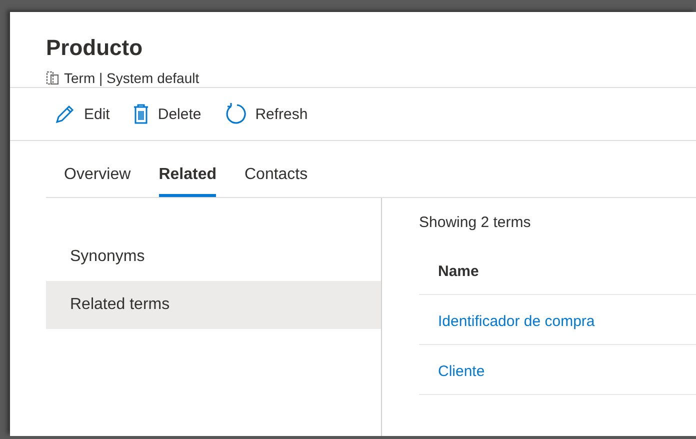 The width and height of the screenshot is (696, 439). Describe the element at coordinates (95, 48) in the screenshot. I see `page-title: Producto` at that location.